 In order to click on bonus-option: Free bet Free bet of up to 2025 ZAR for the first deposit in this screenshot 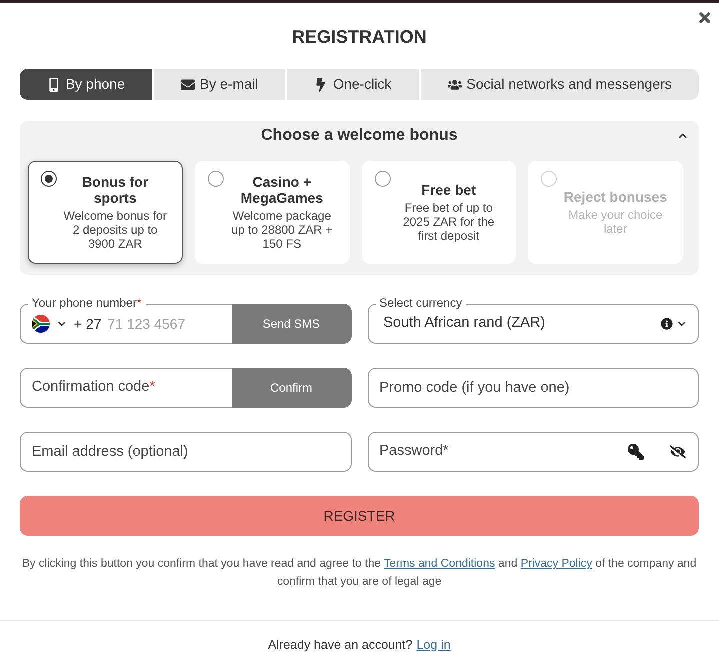, I will do `click(439, 212)`.